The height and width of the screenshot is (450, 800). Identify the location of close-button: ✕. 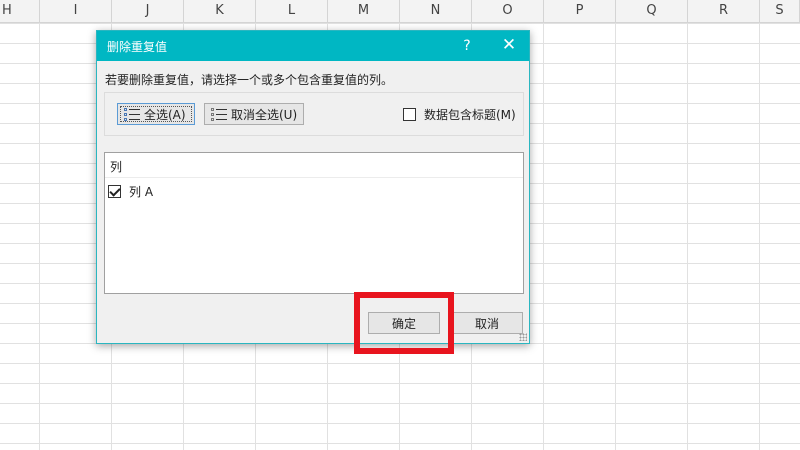
(509, 45).